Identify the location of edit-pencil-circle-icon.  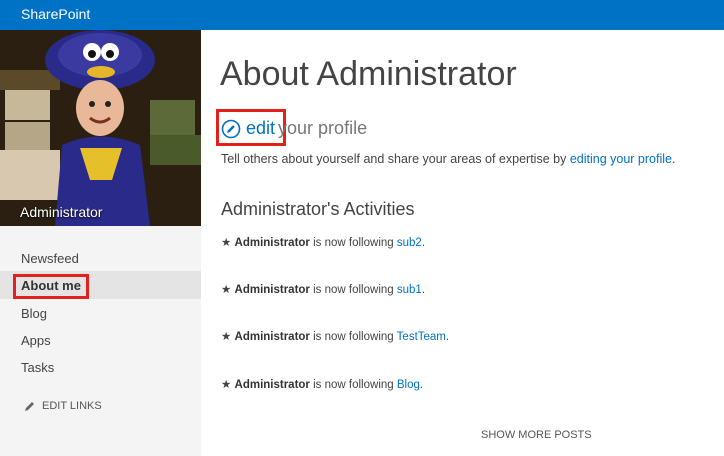
(231, 129).